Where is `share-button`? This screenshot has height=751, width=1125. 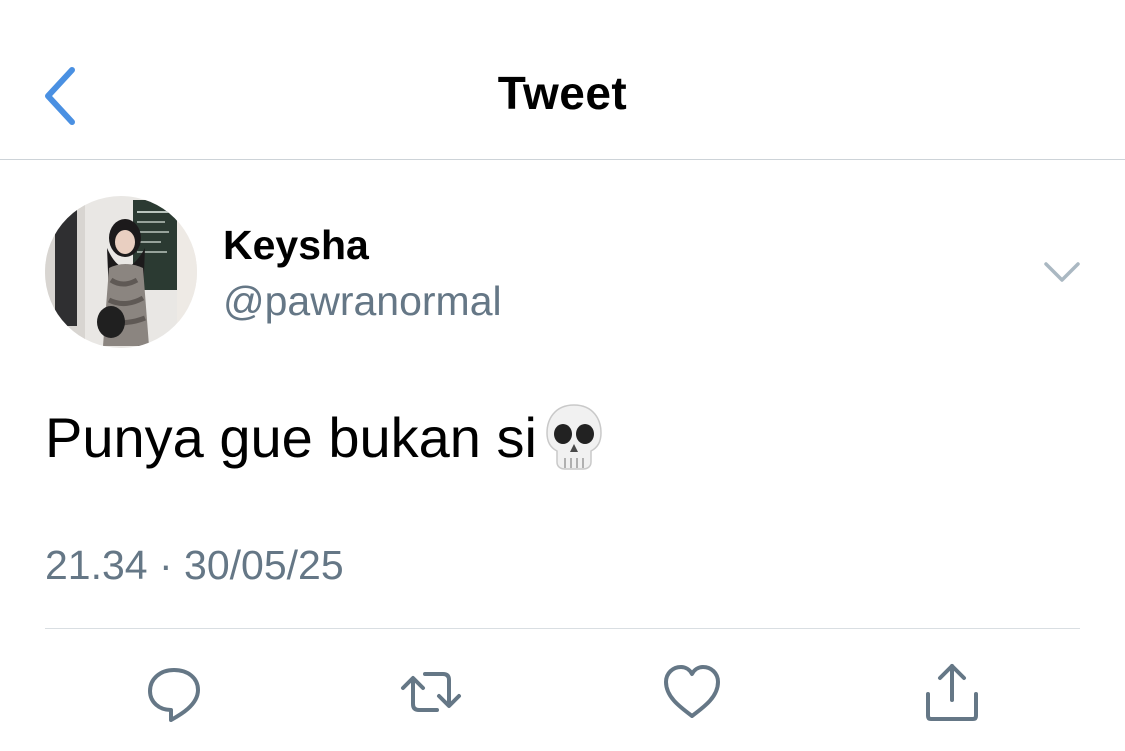
share-button is located at coordinates (952, 692).